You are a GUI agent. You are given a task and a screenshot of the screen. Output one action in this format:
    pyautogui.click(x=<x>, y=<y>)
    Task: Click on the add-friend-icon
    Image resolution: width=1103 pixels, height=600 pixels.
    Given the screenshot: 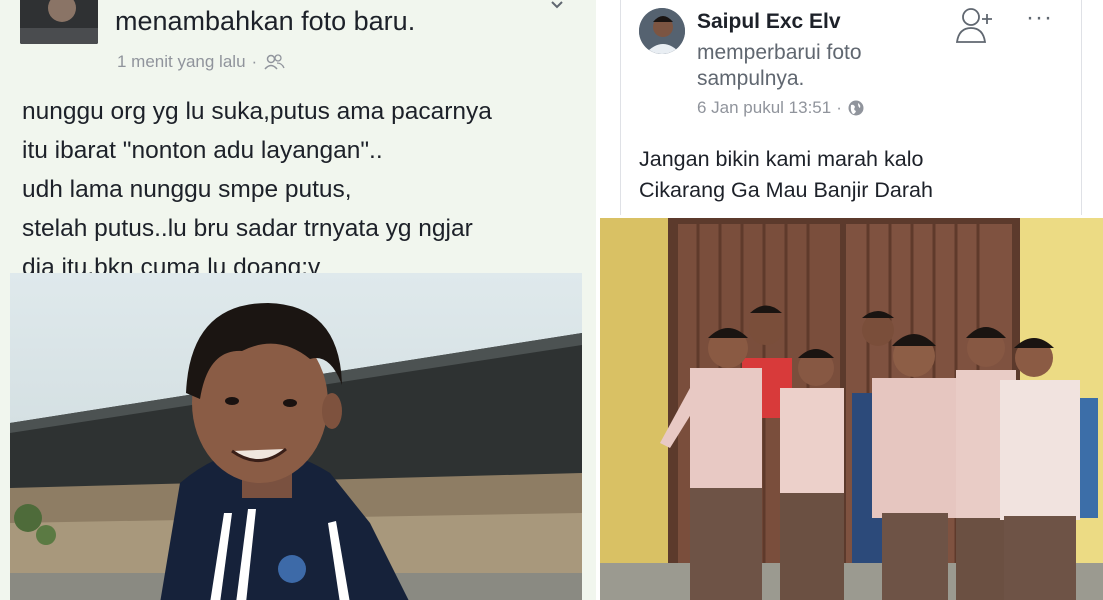 What is the action you would take?
    pyautogui.click(x=976, y=25)
    